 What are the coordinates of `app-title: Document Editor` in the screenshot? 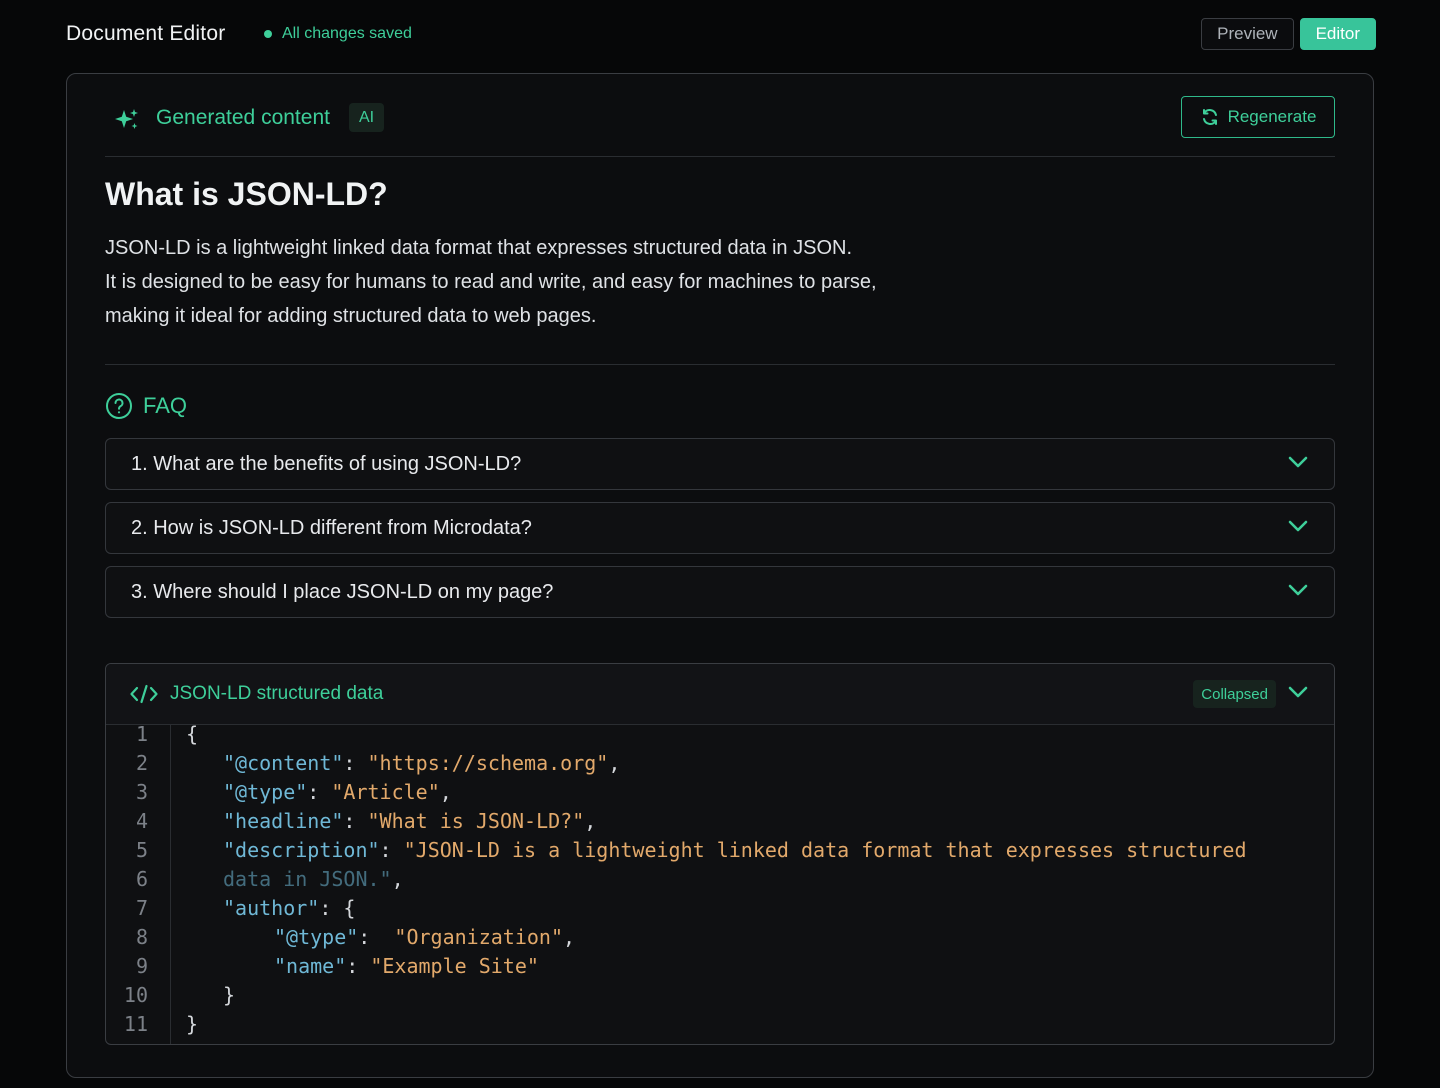 It's located at (146, 33).